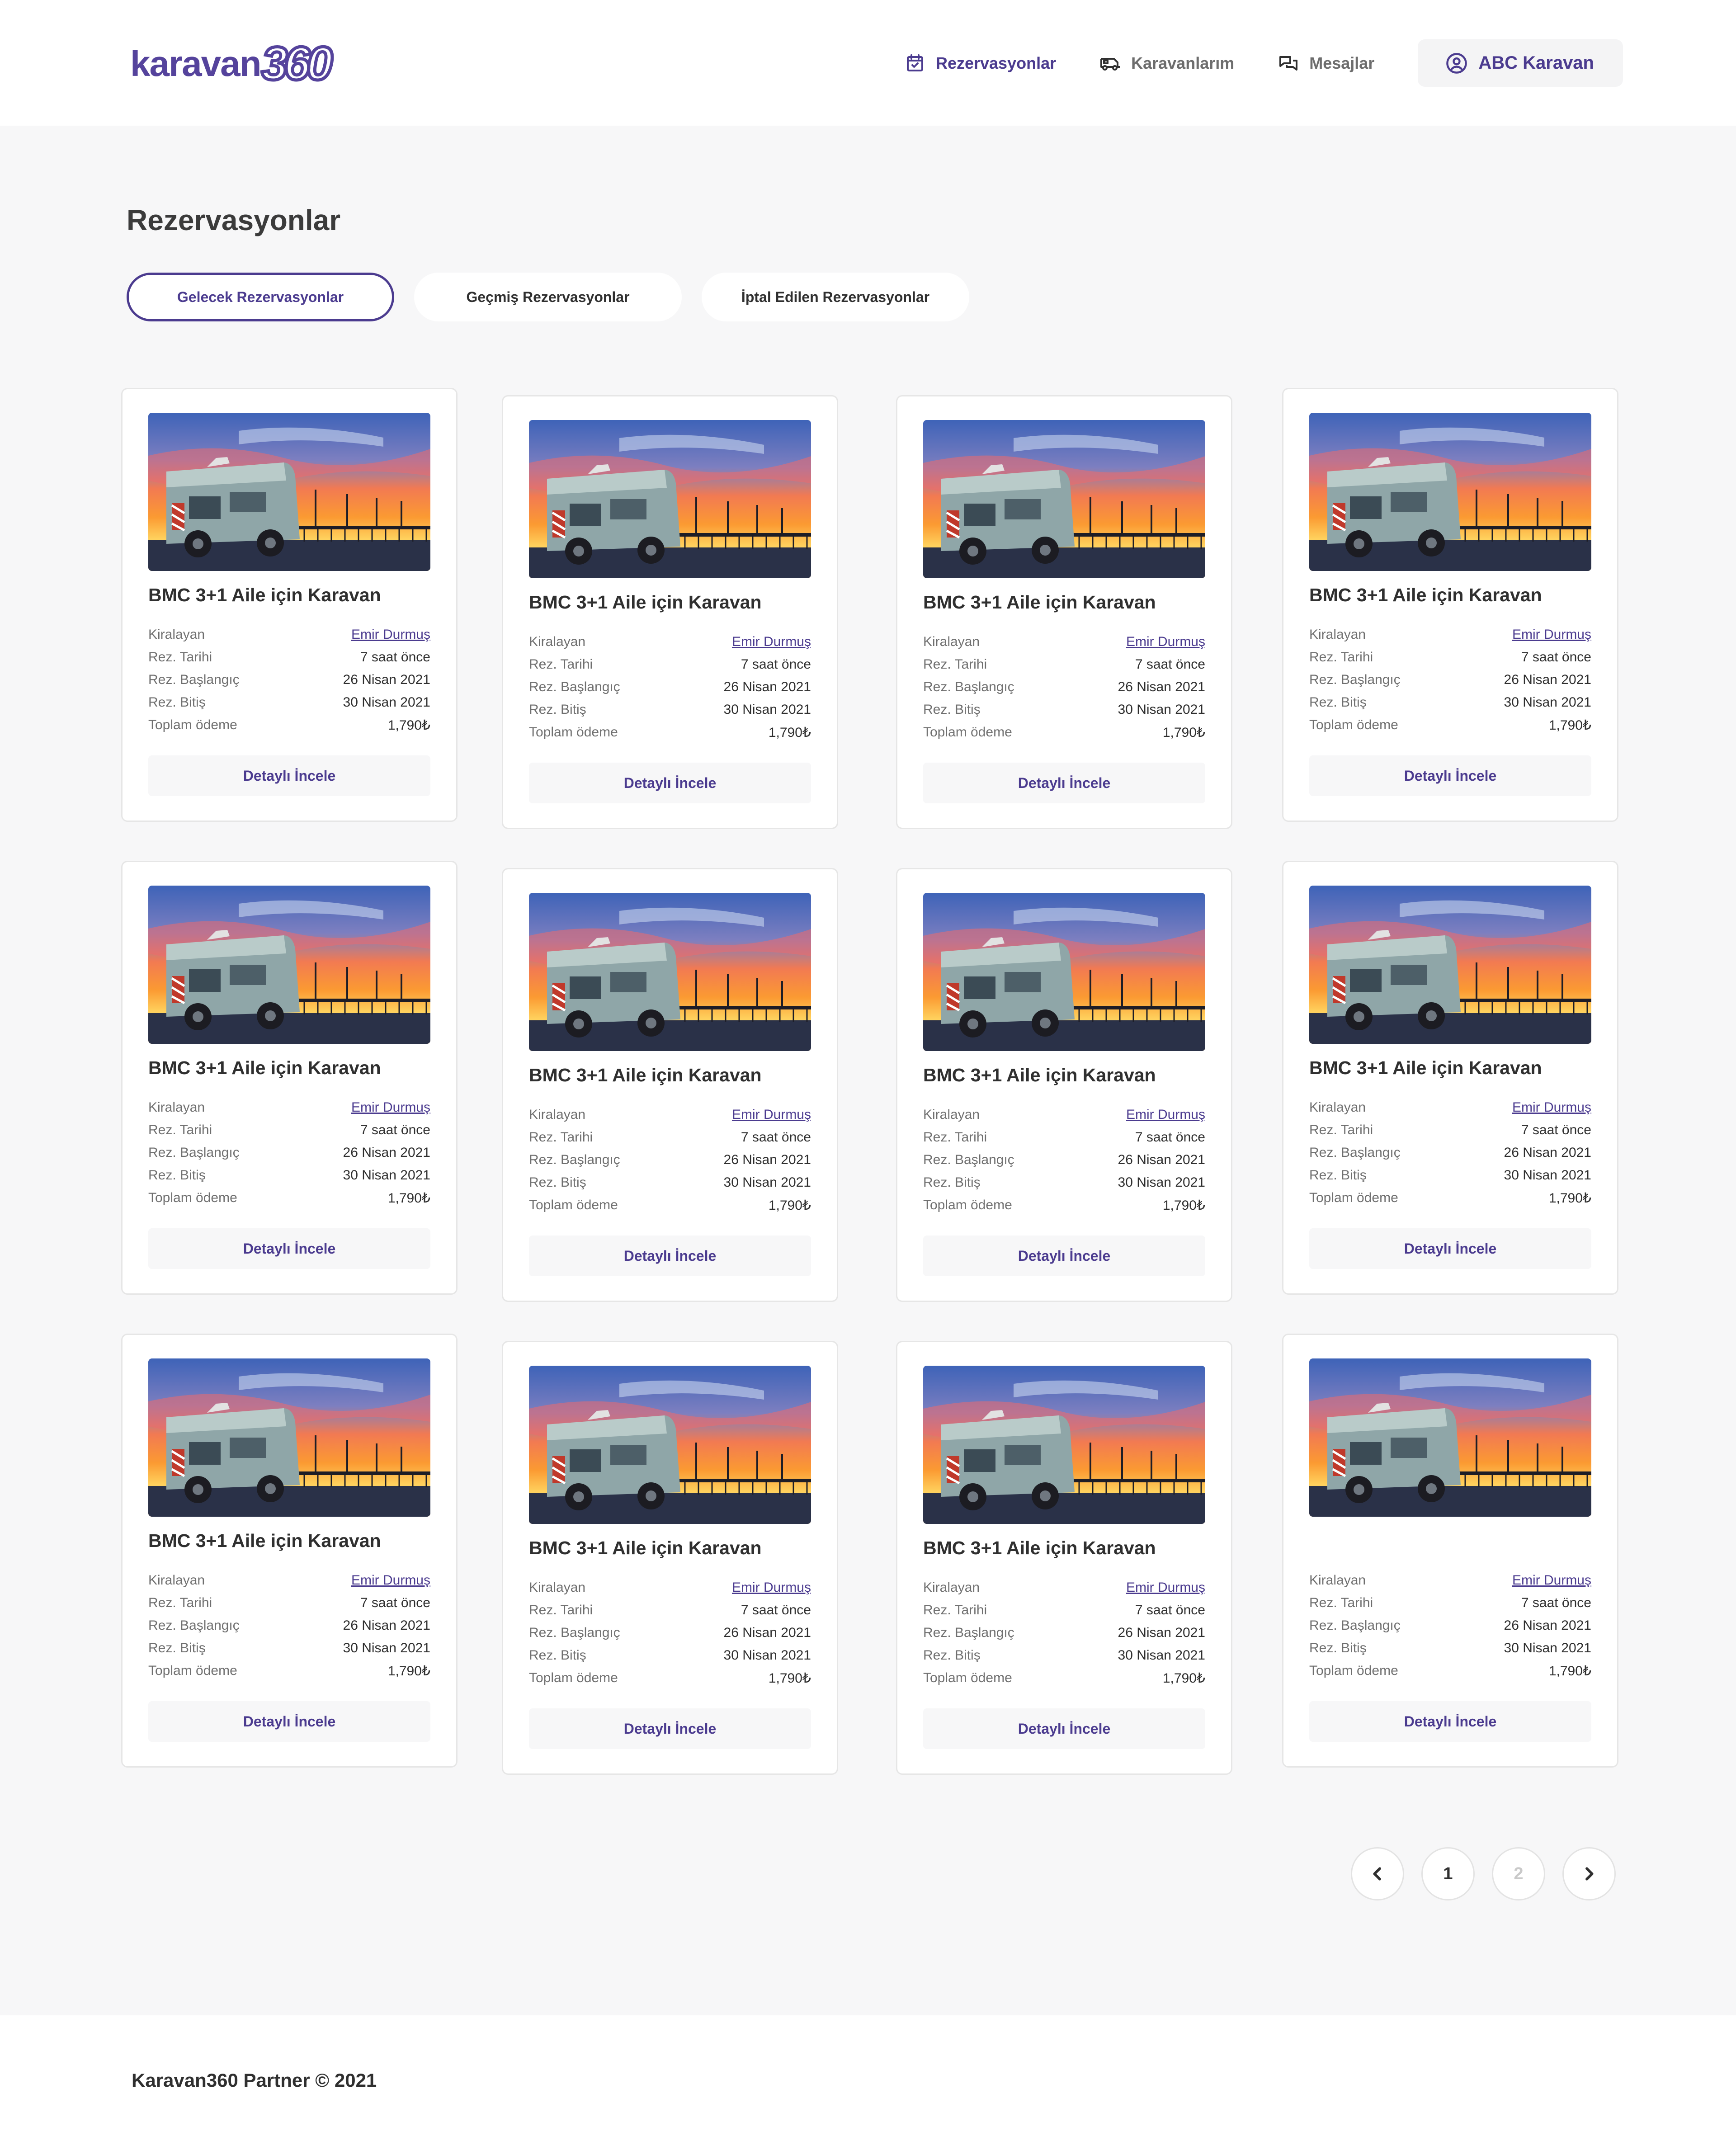 This screenshot has width=1736, height=2141. Describe the element at coordinates (1519, 1873) in the screenshot. I see `page-2-button: 2` at that location.